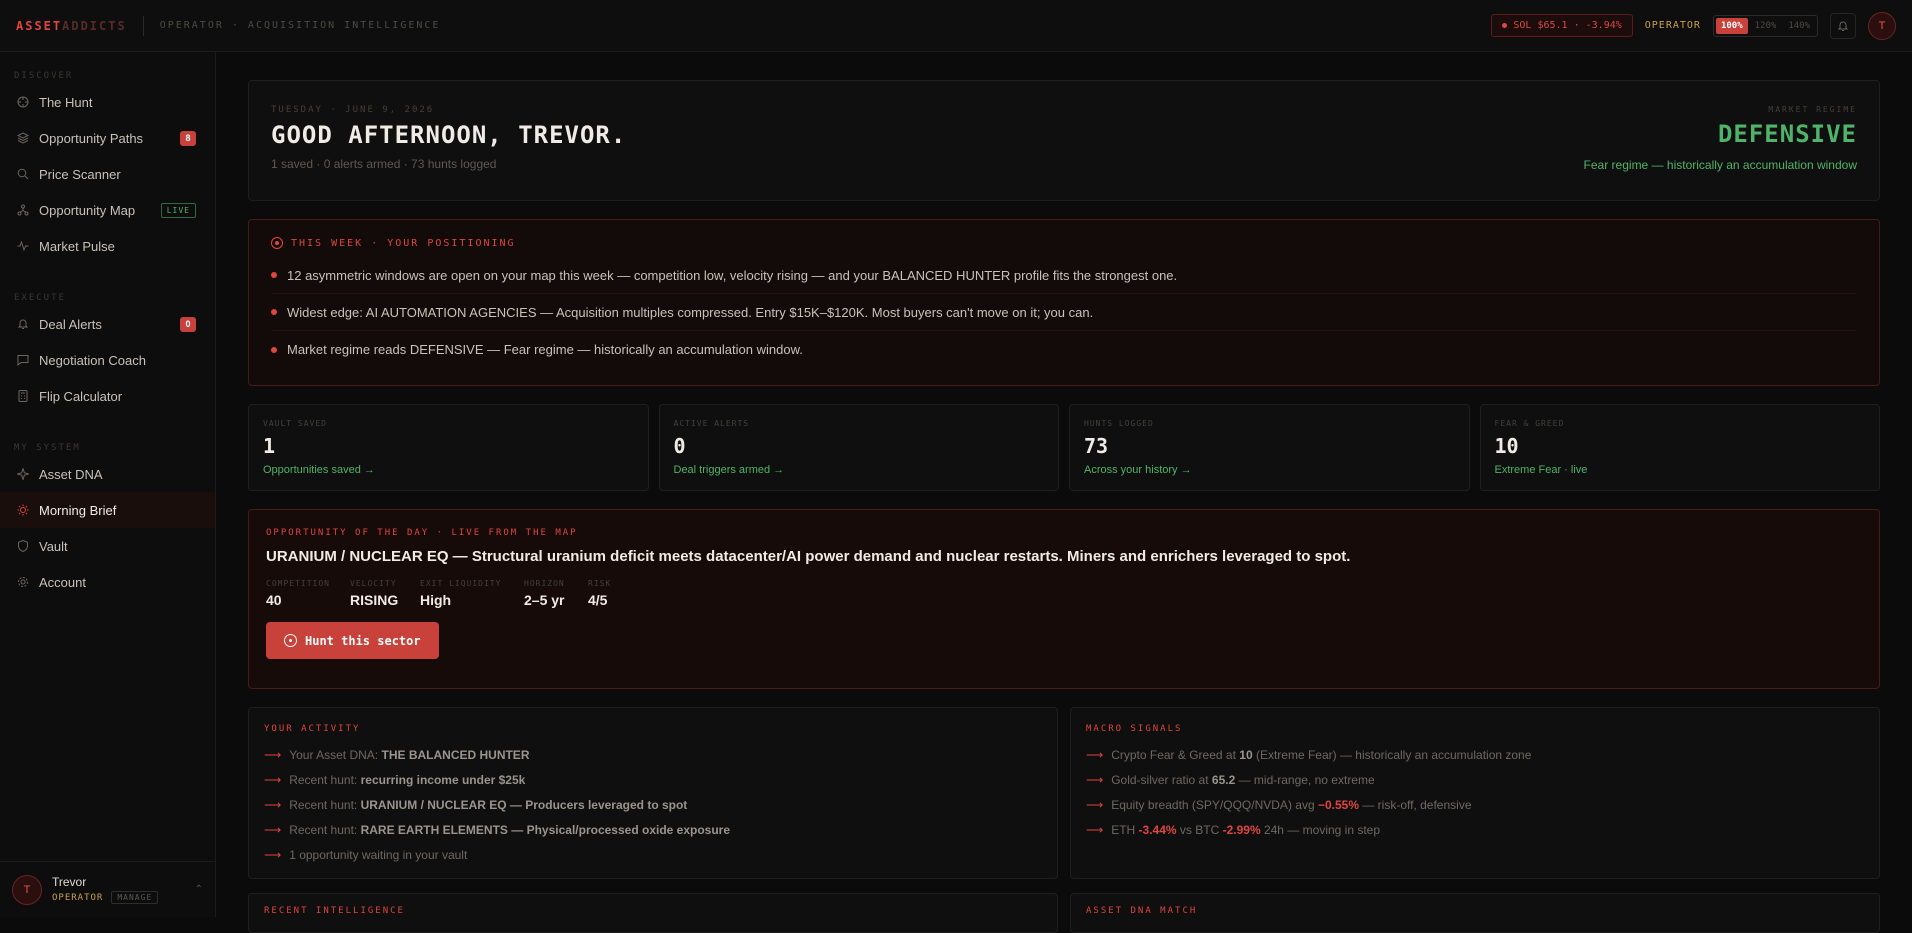  What do you see at coordinates (300, 25) in the screenshot?
I see `breadcrumb: OPERATOR · ACQUISITION INTELLIGENCE` at bounding box center [300, 25].